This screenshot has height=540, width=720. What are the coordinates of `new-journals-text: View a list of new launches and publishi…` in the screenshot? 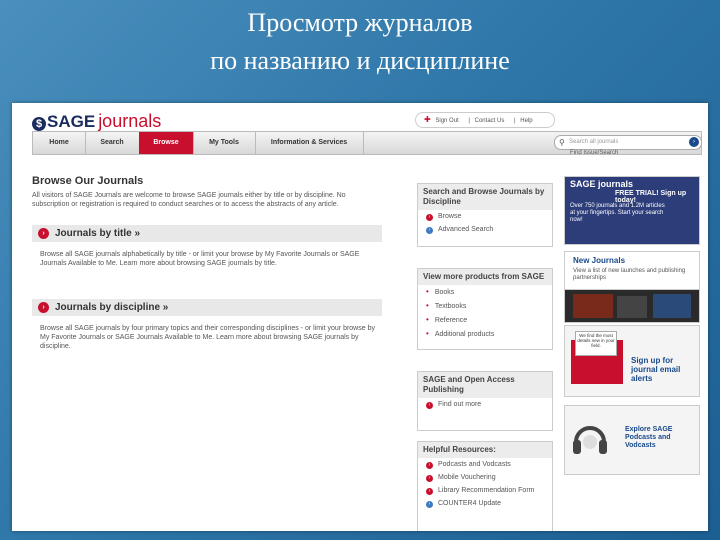 It's located at (629, 274).